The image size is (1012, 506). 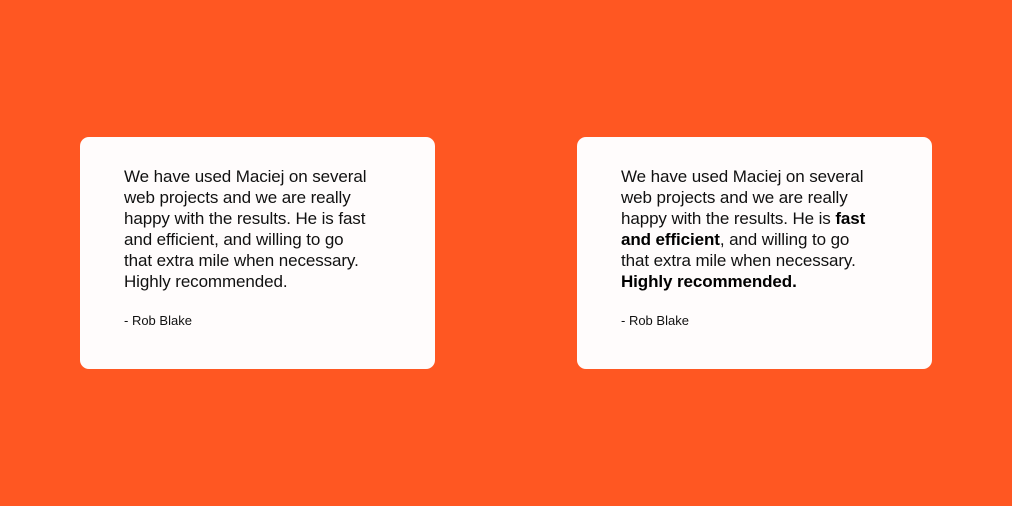 I want to click on quote-line: happy with the results. He is, so click(x=728, y=218).